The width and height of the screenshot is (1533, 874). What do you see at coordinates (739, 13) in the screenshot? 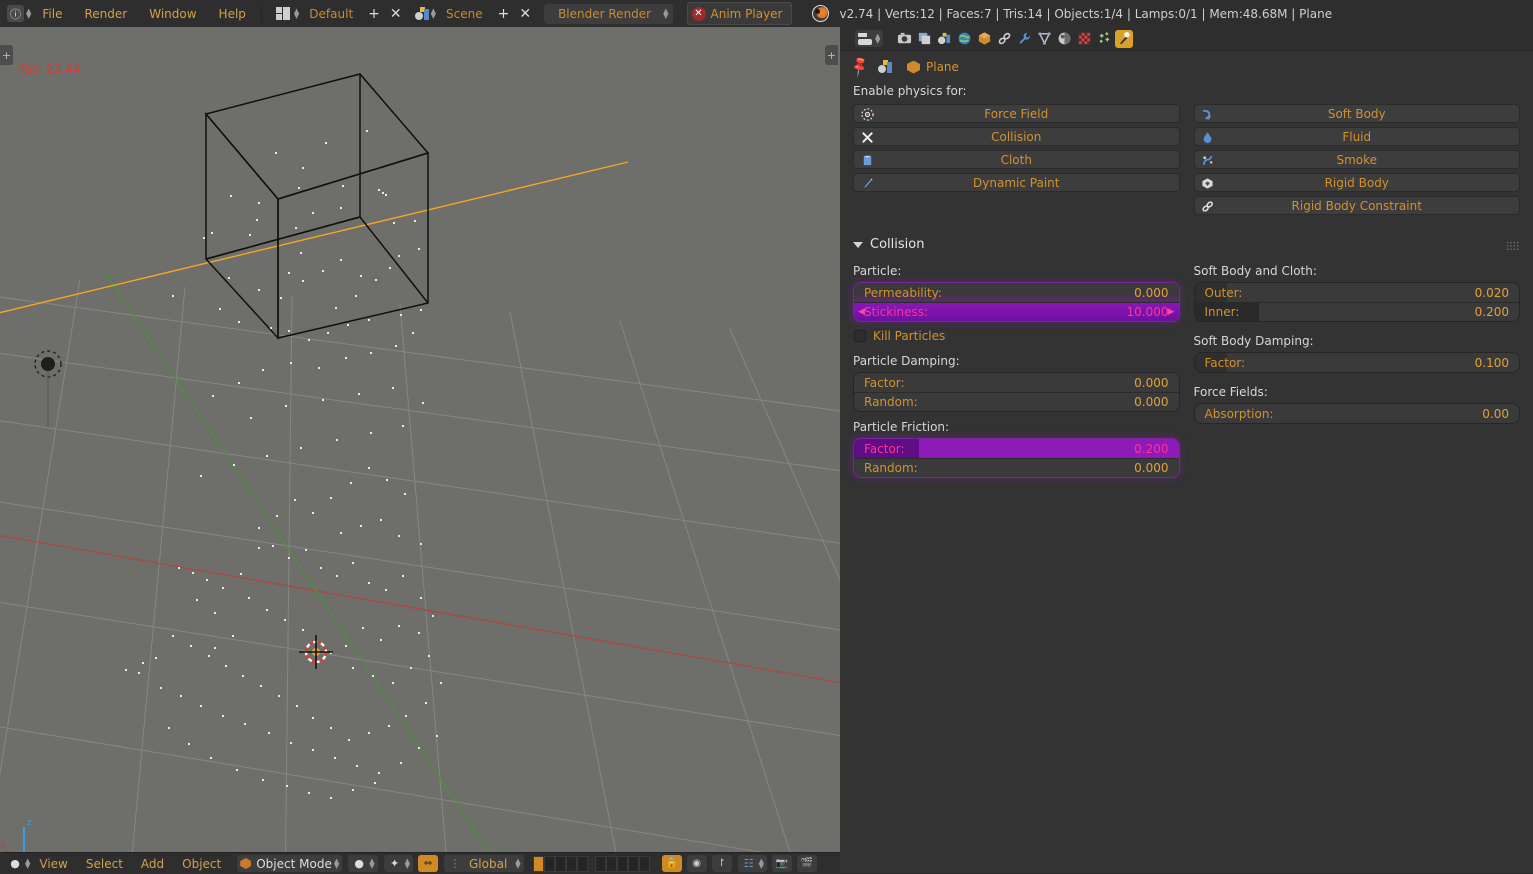
I see `anim-player-button: ✕ Anim Player` at bounding box center [739, 13].